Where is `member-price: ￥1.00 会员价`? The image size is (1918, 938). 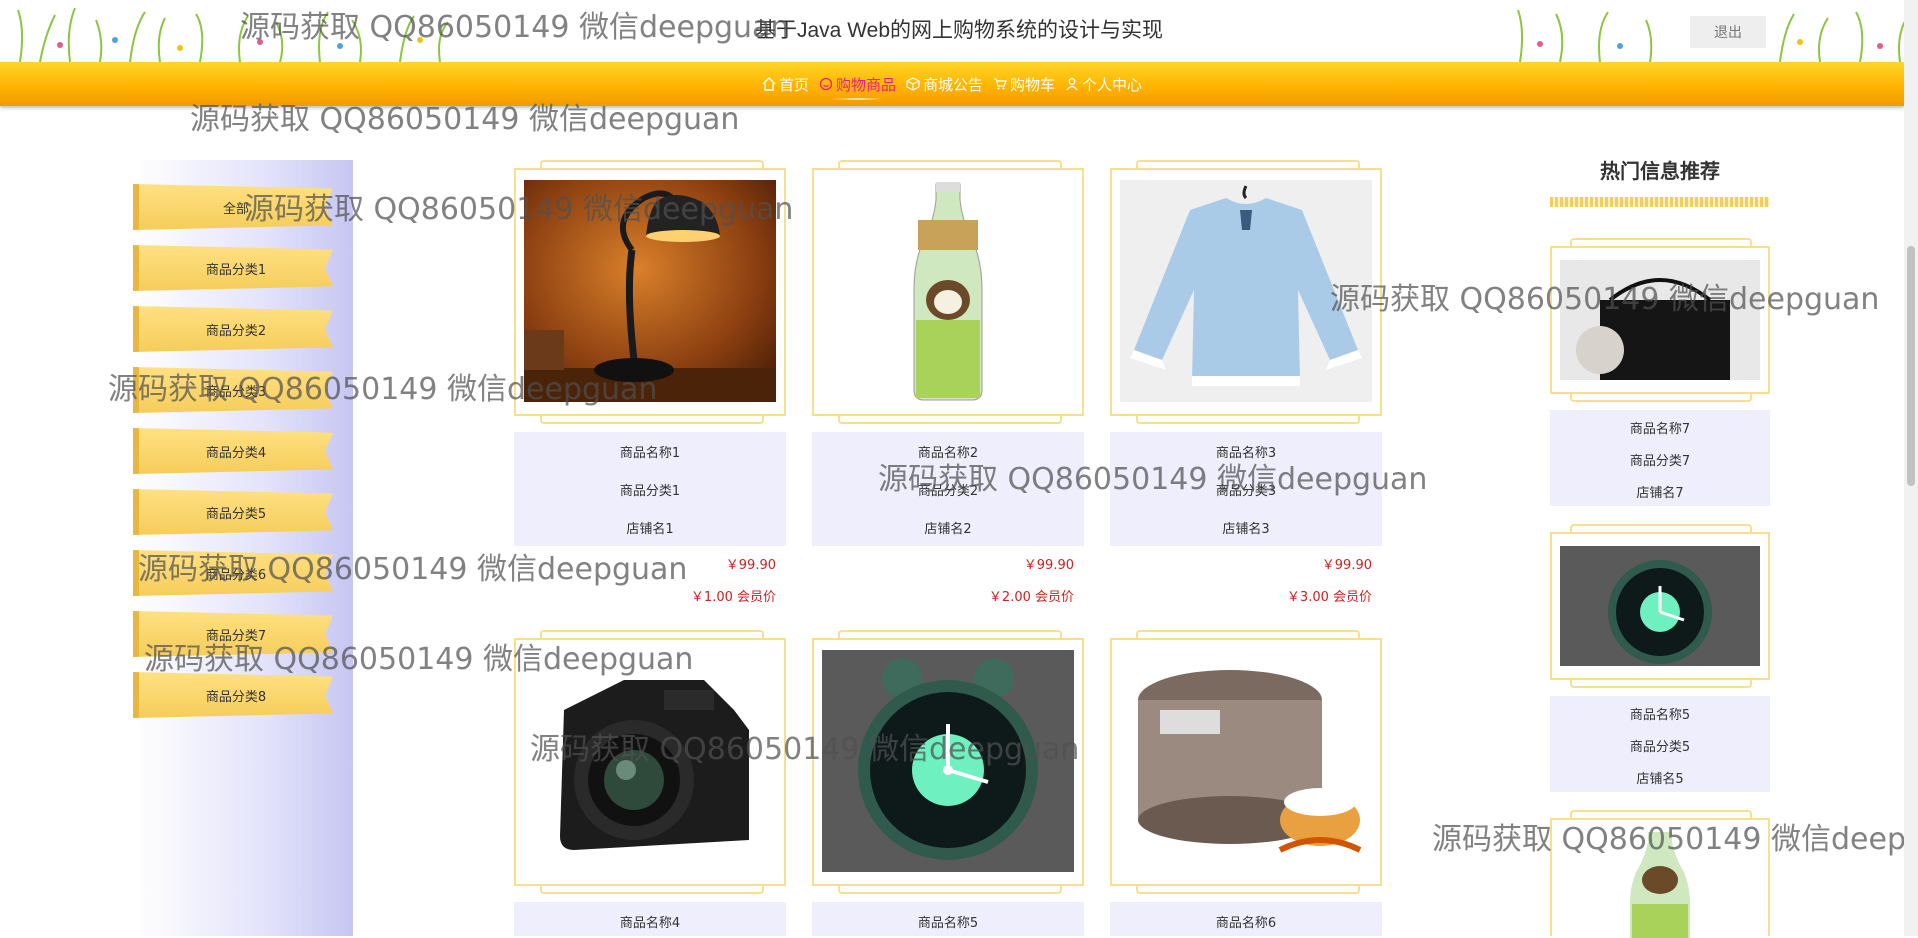 member-price: ￥1.00 会员价 is located at coordinates (733, 597).